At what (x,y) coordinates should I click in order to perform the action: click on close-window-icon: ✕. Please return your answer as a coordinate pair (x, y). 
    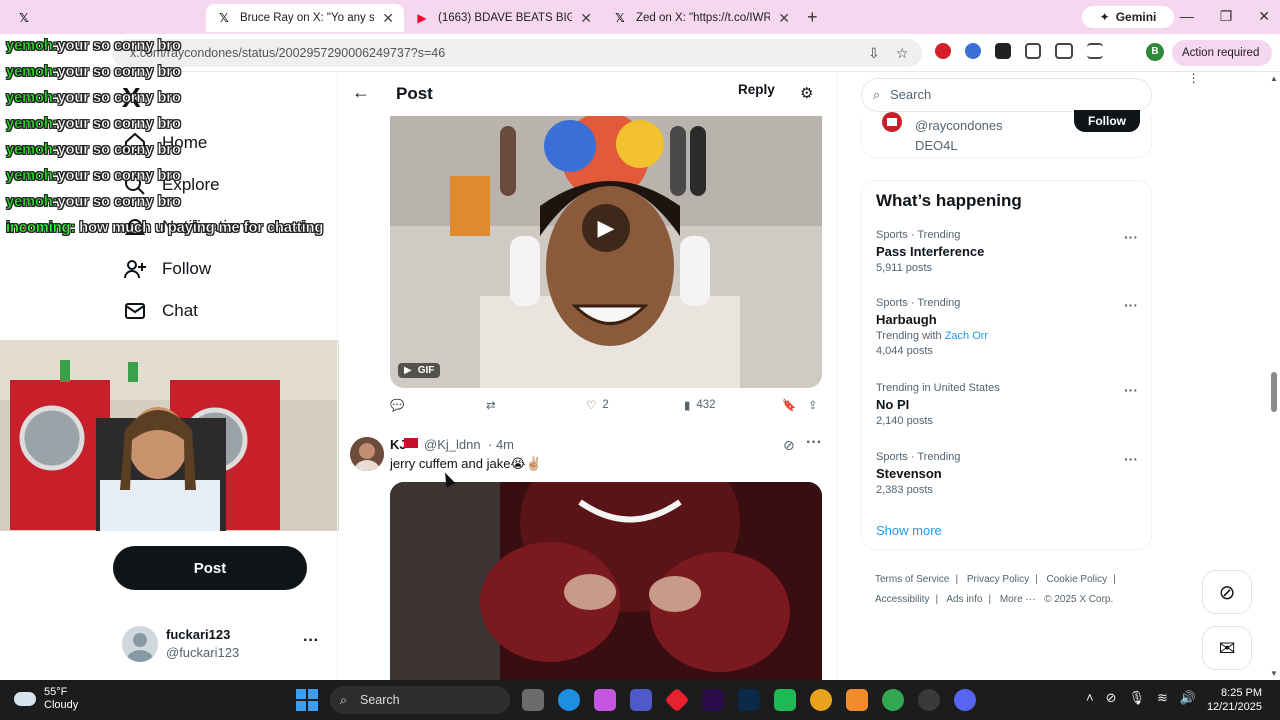
    Looking at the image, I should click on (1264, 16).